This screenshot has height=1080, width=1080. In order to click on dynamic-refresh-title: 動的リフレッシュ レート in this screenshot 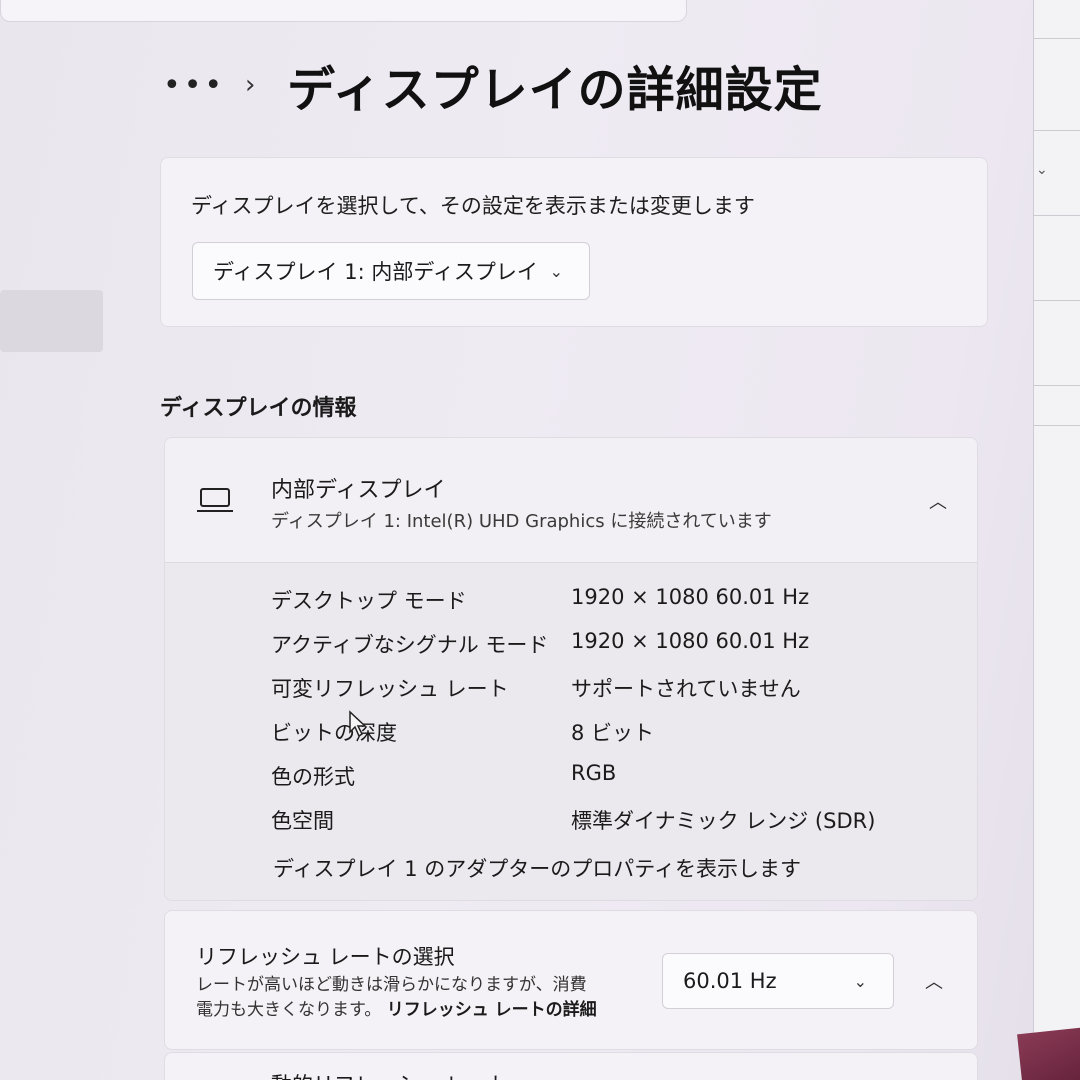, I will do `click(390, 1074)`.